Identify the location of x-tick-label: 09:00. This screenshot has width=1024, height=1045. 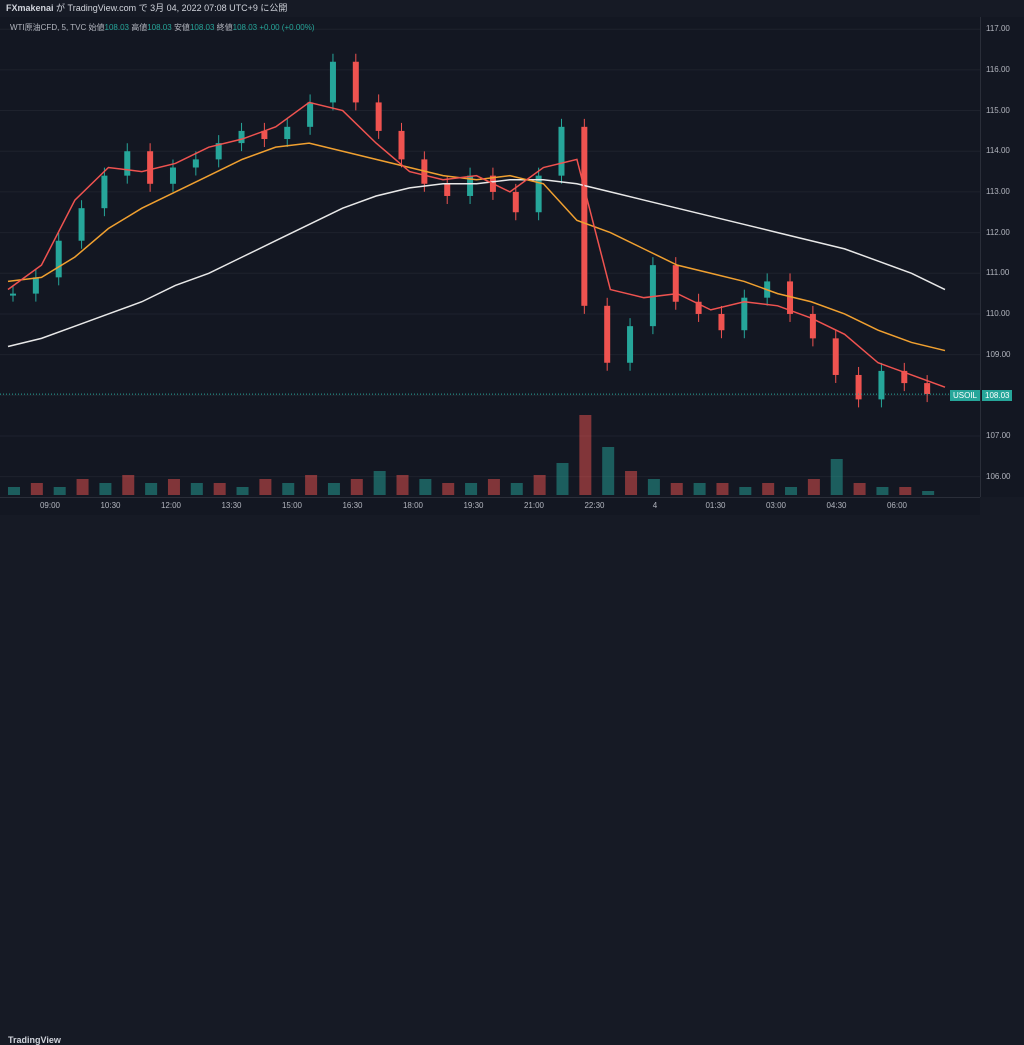
(50, 505).